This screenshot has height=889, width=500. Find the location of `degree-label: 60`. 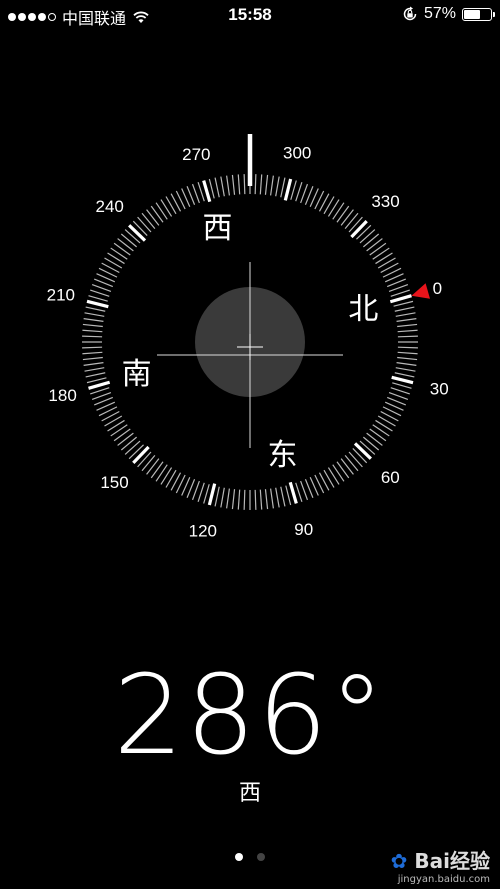

degree-label: 60 is located at coordinates (390, 477).